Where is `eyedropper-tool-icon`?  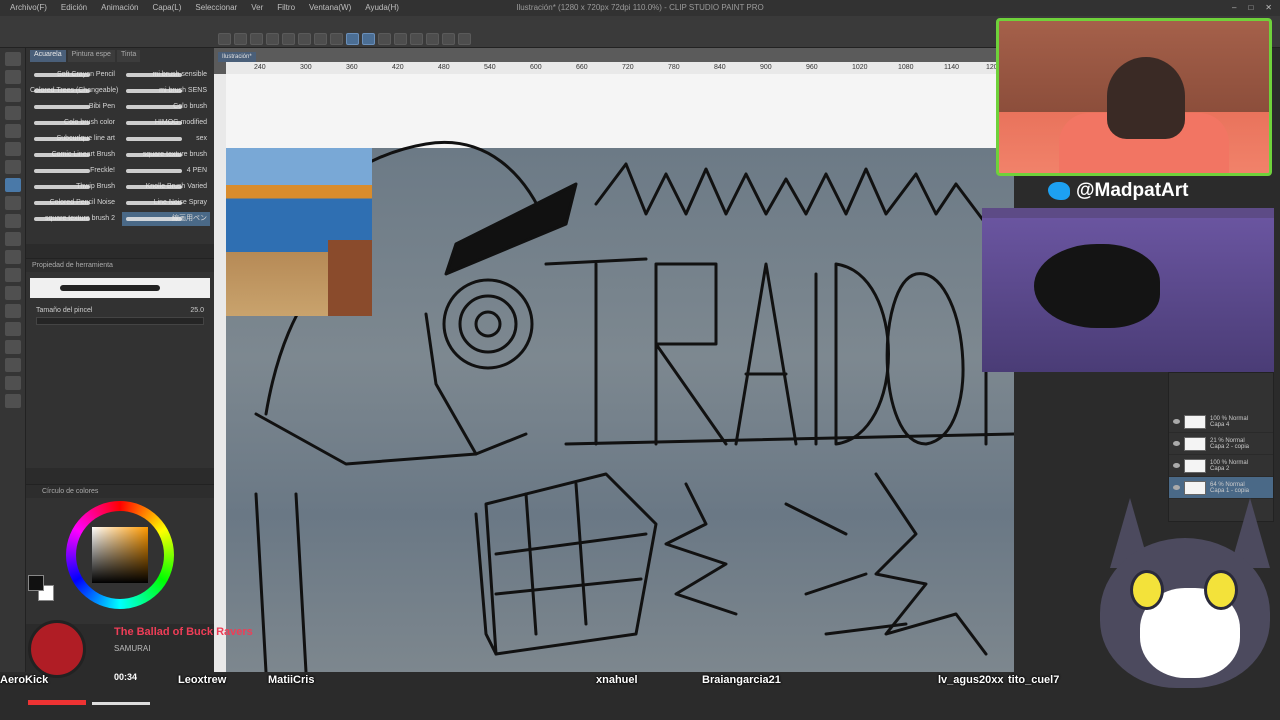
eyedropper-tool-icon is located at coordinates (13, 131).